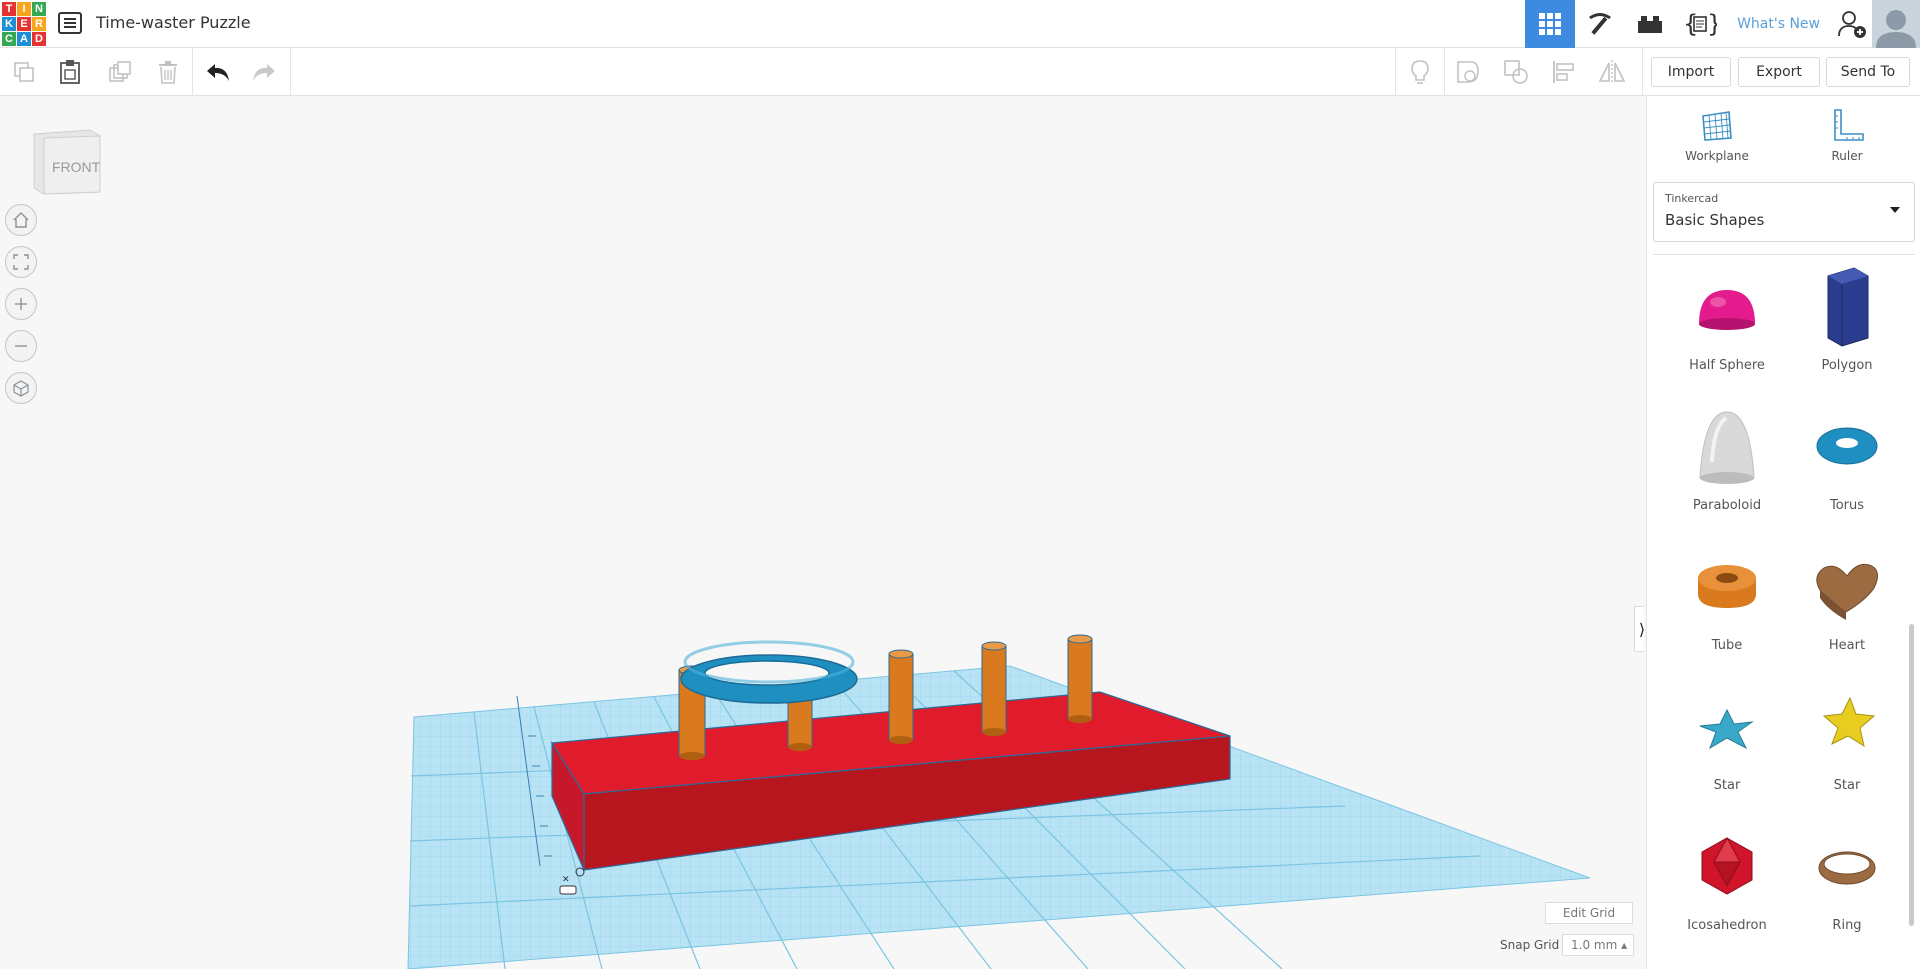 The width and height of the screenshot is (1920, 969). I want to click on caret-down-icon, so click(1895, 210).